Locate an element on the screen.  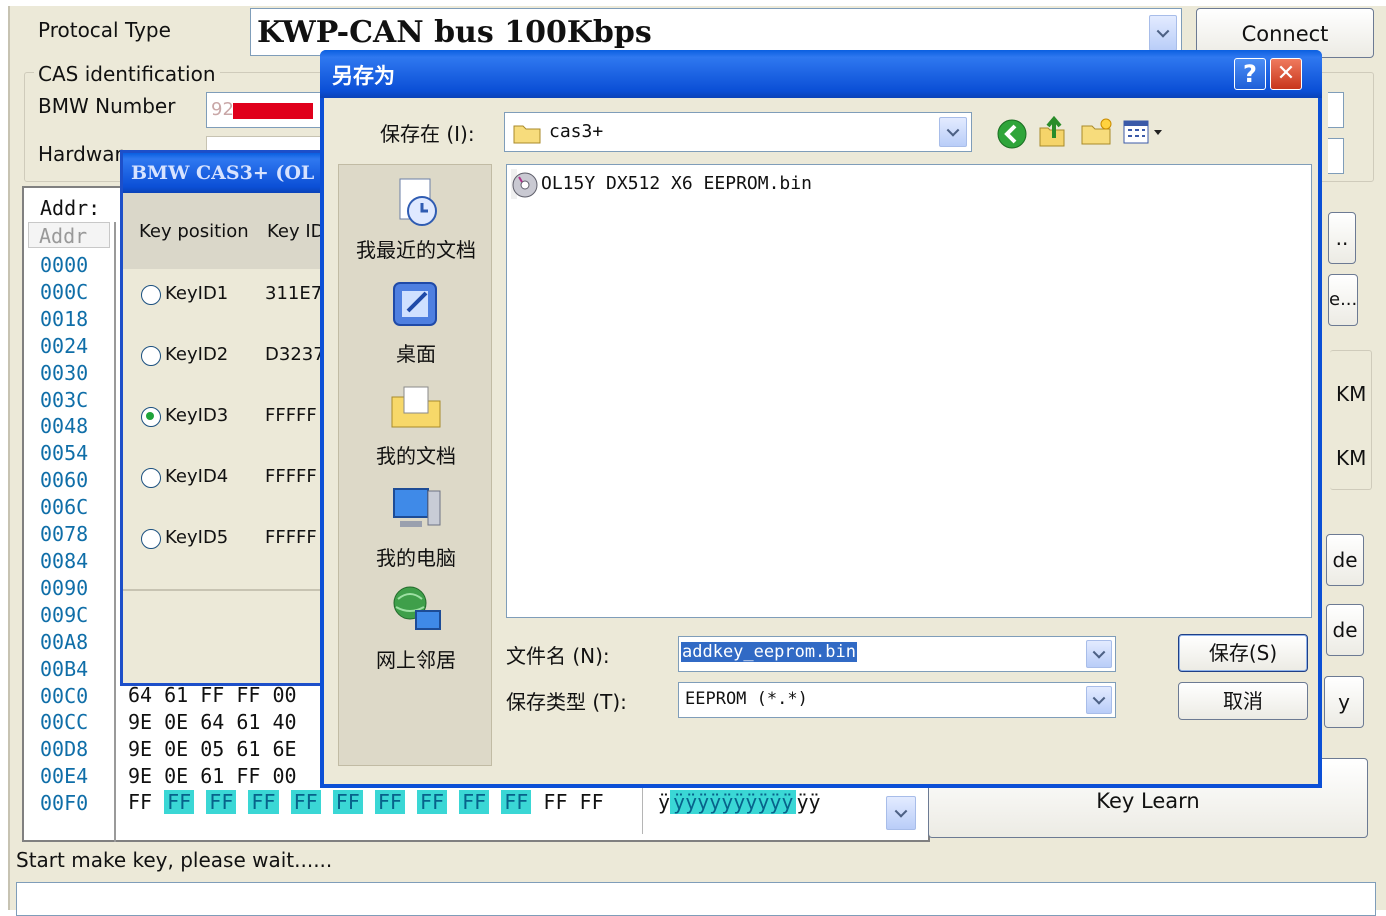
my-documents-icon is located at coordinates (416, 407).